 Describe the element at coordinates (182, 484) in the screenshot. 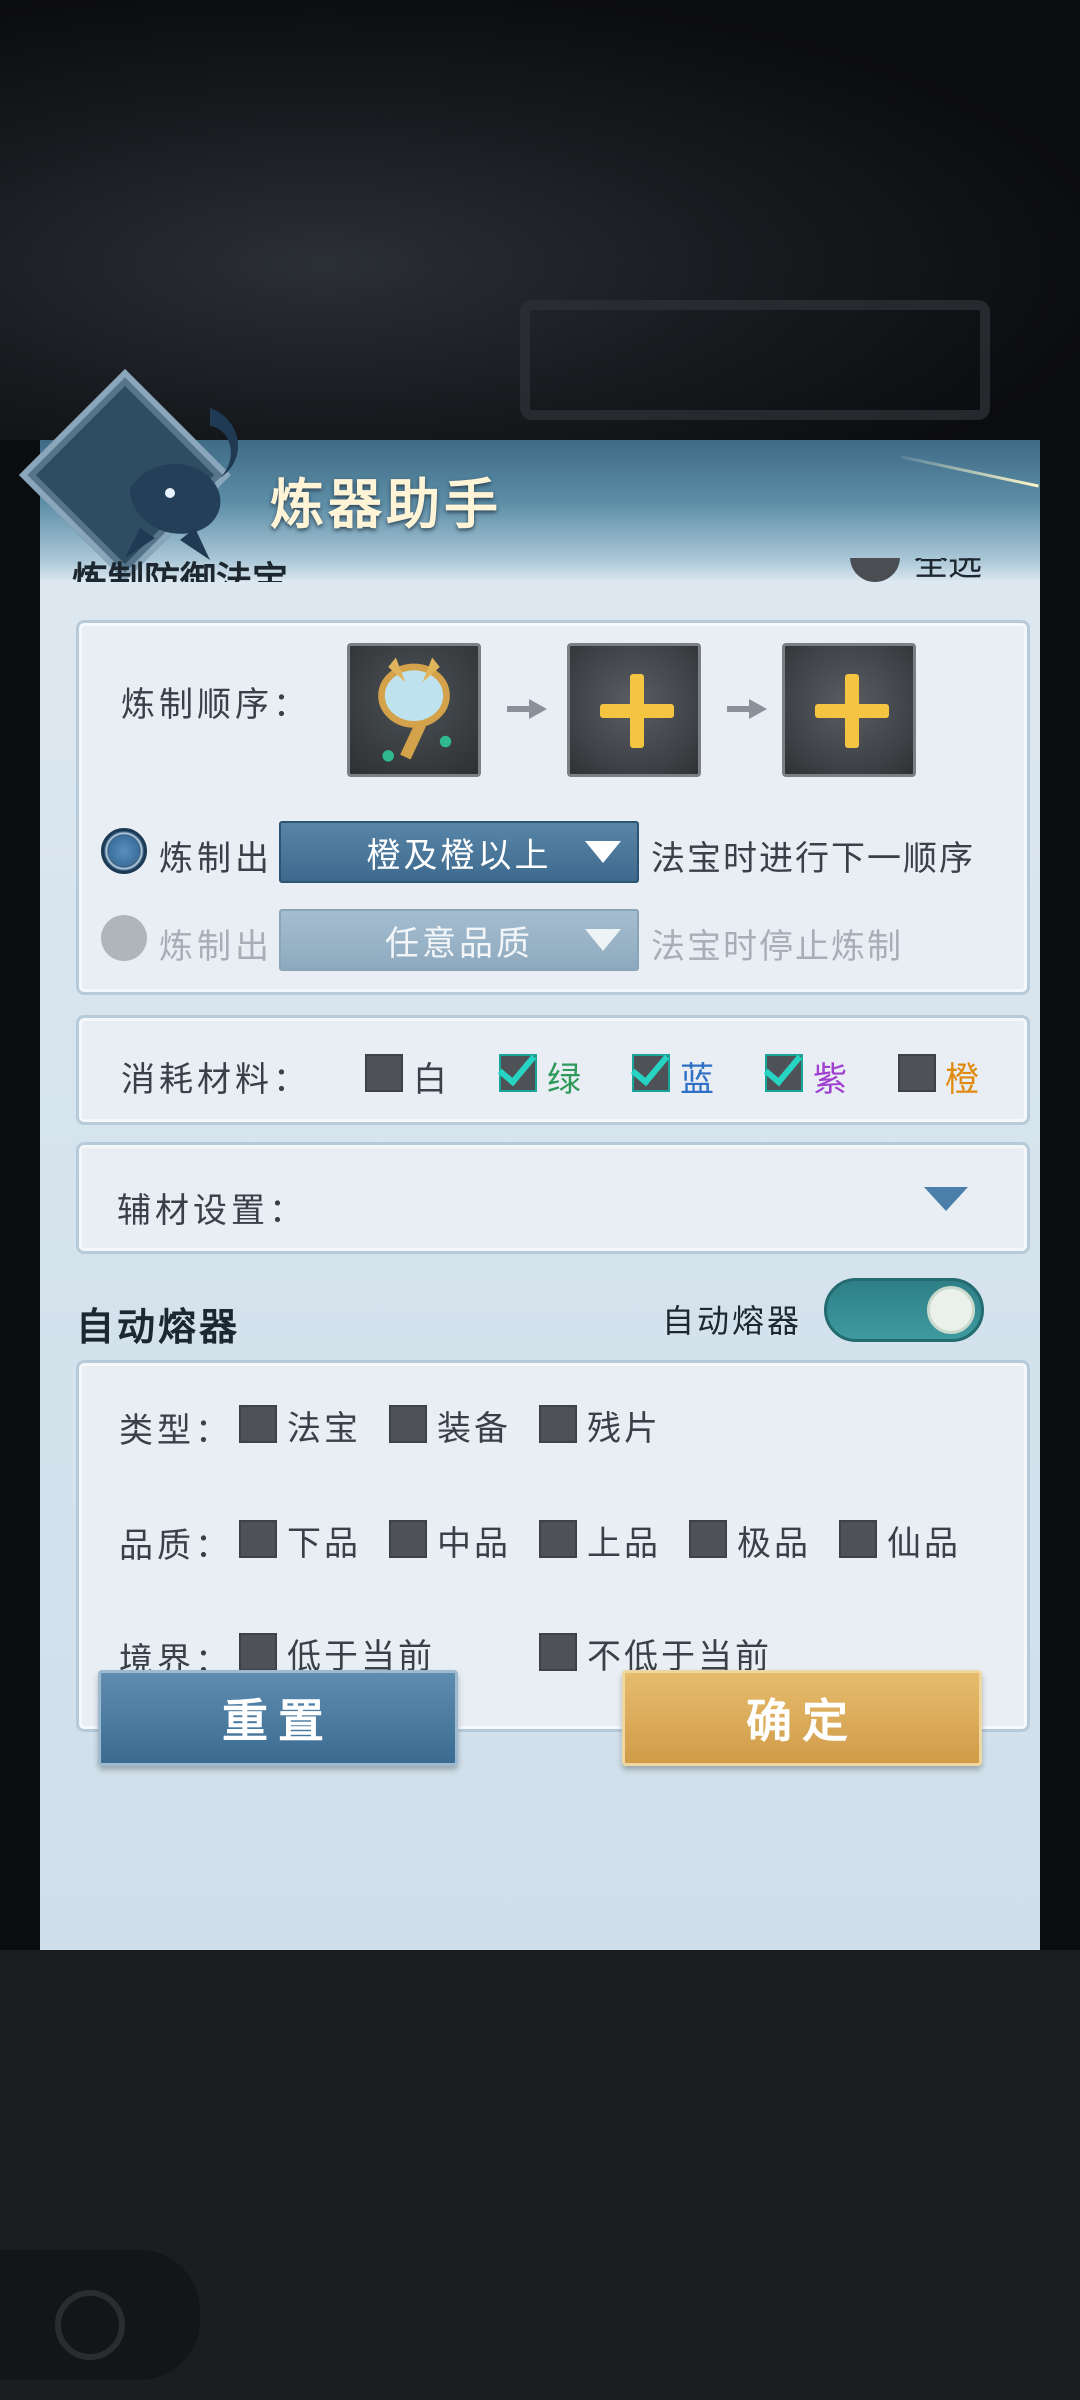

I see `fox-emblem-icon` at that location.